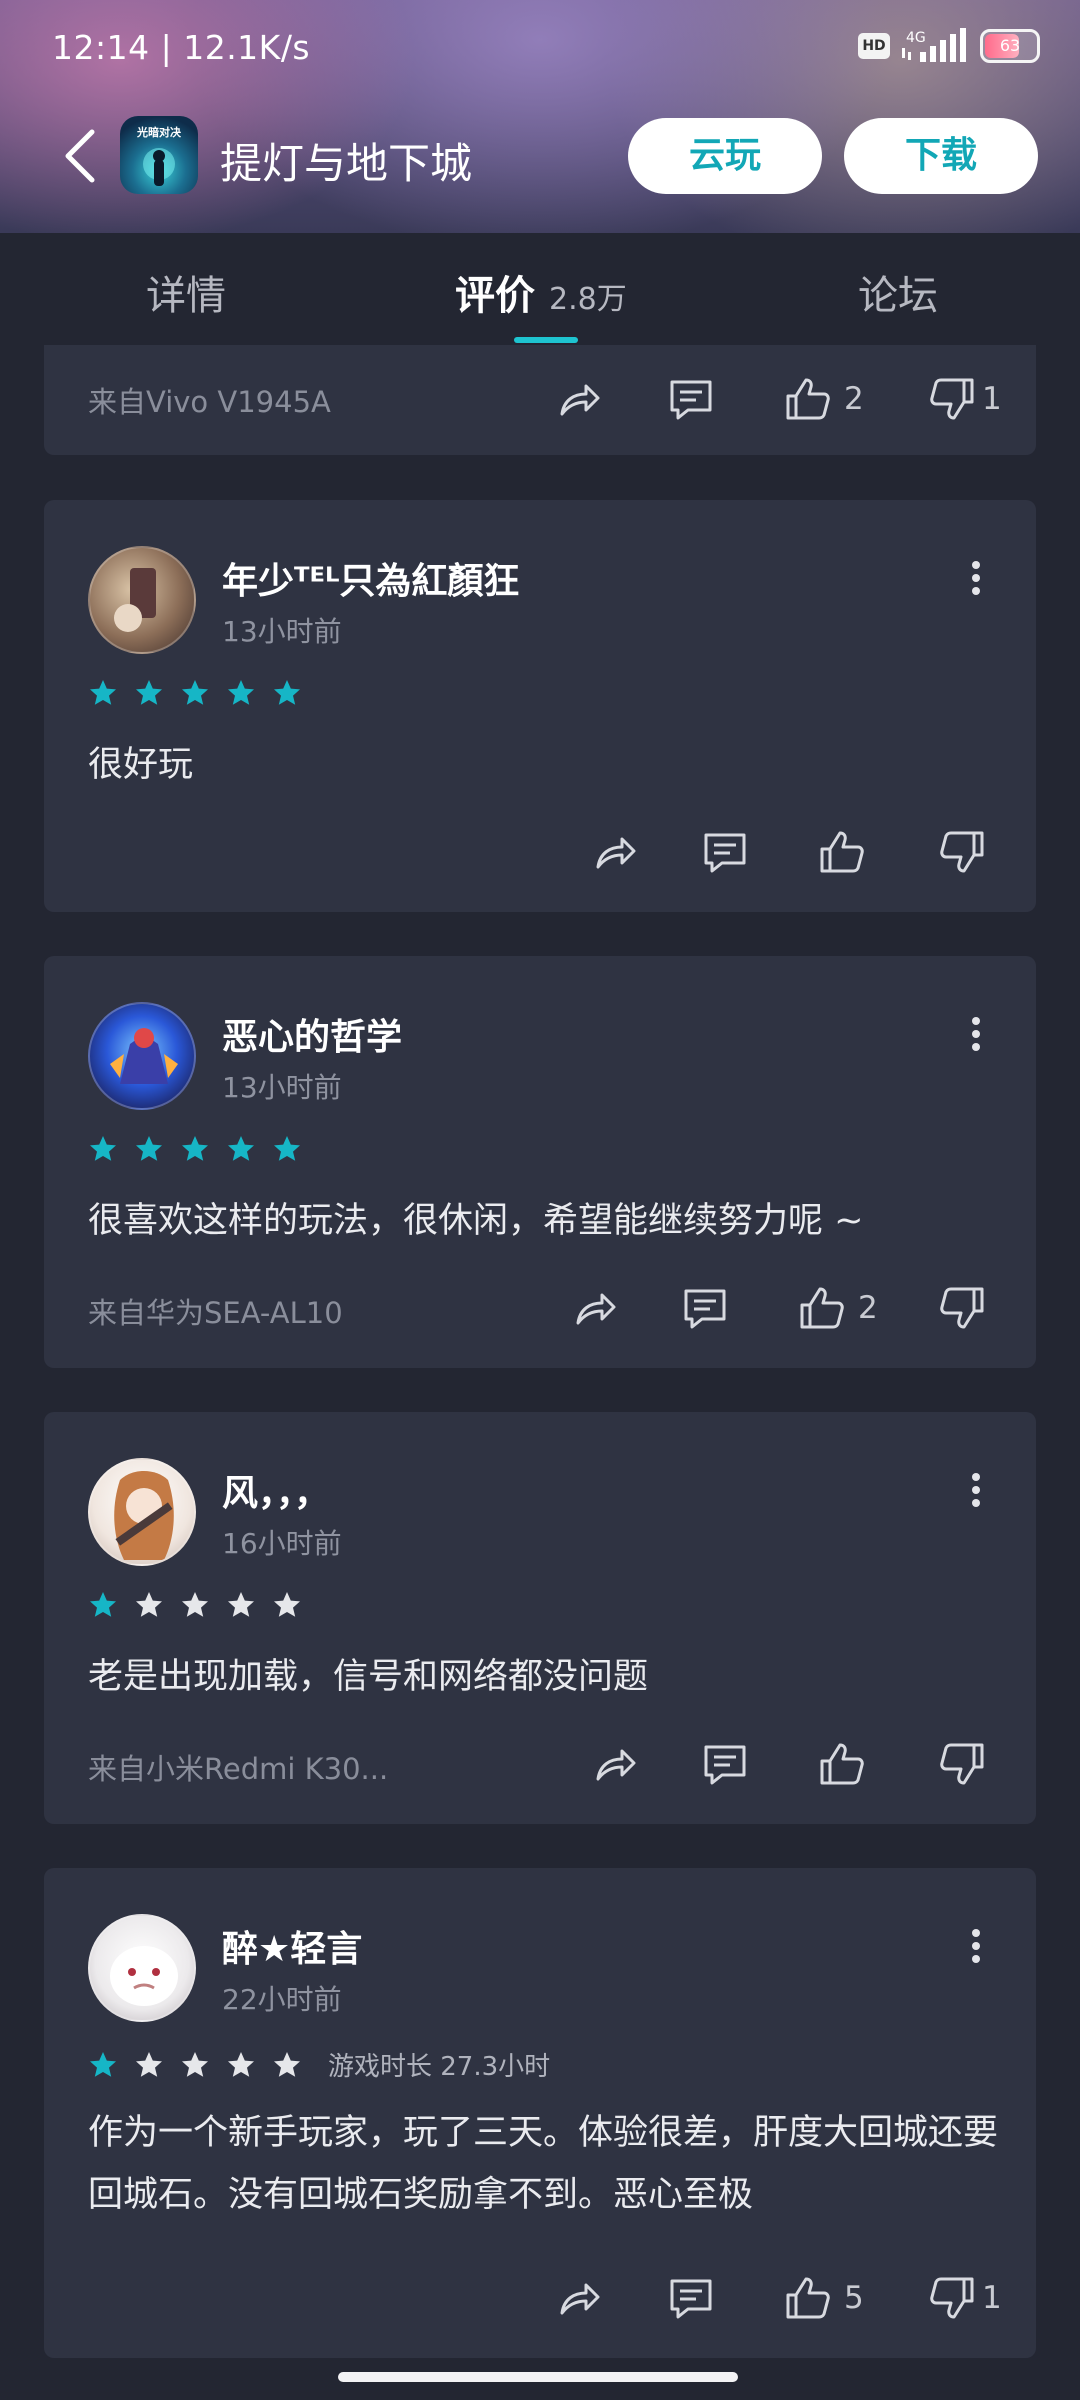 The image size is (1080, 2400). What do you see at coordinates (276, 1490) in the screenshot?
I see `review-username: 风，，，` at bounding box center [276, 1490].